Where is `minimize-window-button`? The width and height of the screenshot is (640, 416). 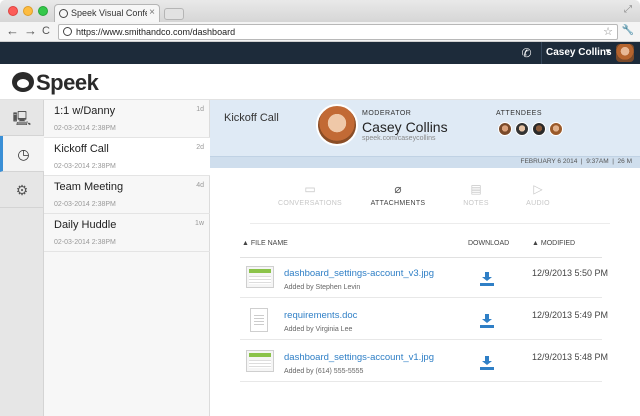
minimize-window-button is located at coordinates (28, 11).